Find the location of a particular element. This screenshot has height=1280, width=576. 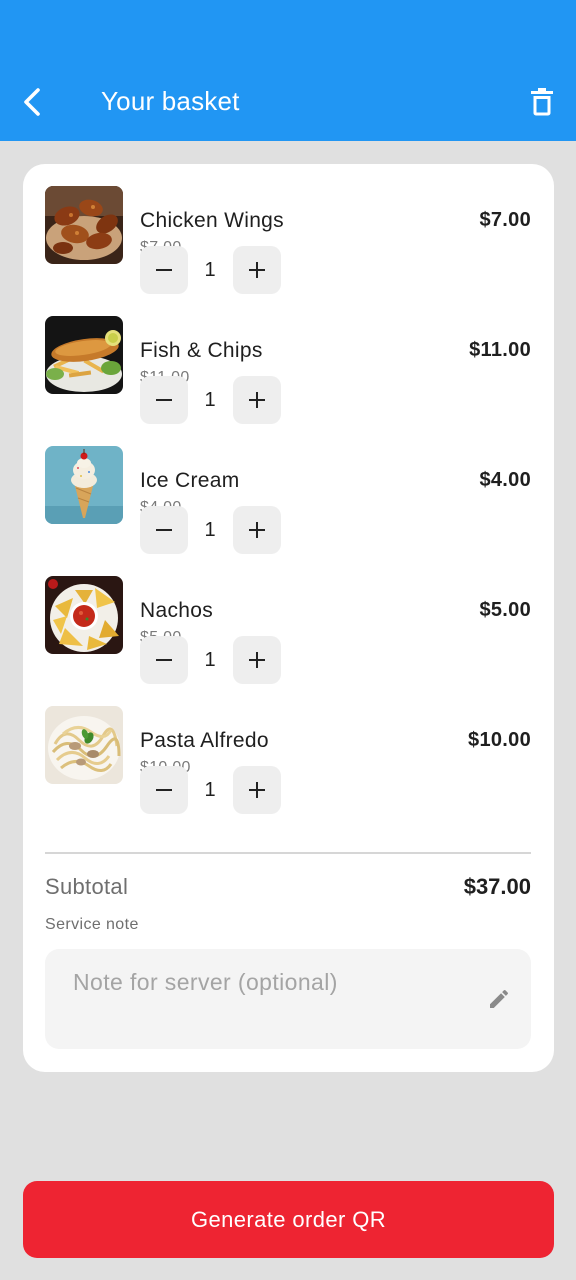

item-name: Chicken Wings is located at coordinates (212, 220).